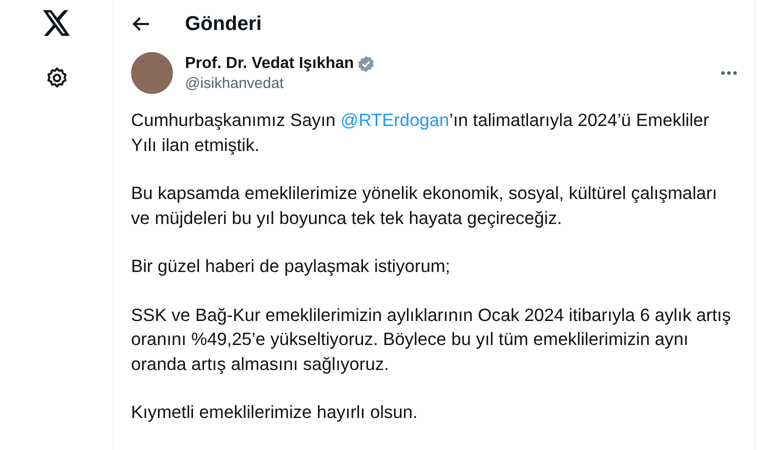  What do you see at coordinates (420, 133) in the screenshot?
I see `post-paragraph: Cumhurbaşkanımız Sayın @RTErdogan’ın talimatlarıyla 2024’ü Emekliler Yılı ilan etmiştik.` at bounding box center [420, 133].